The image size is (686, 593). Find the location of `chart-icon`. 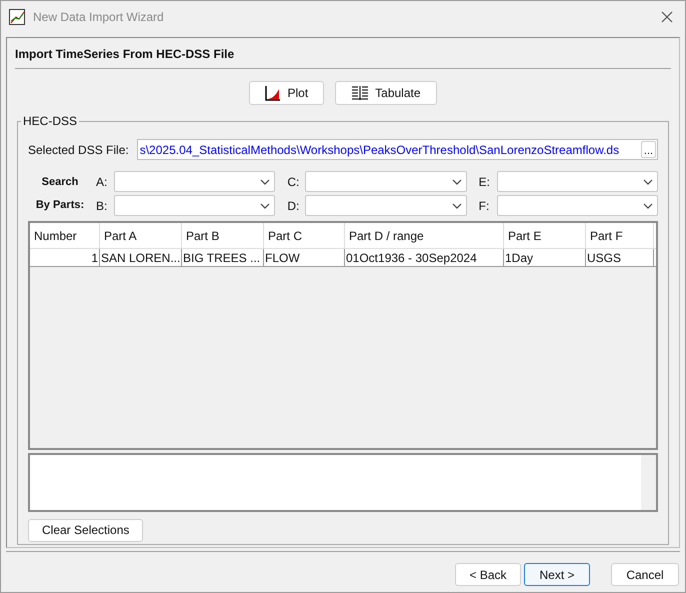

chart-icon is located at coordinates (273, 93).